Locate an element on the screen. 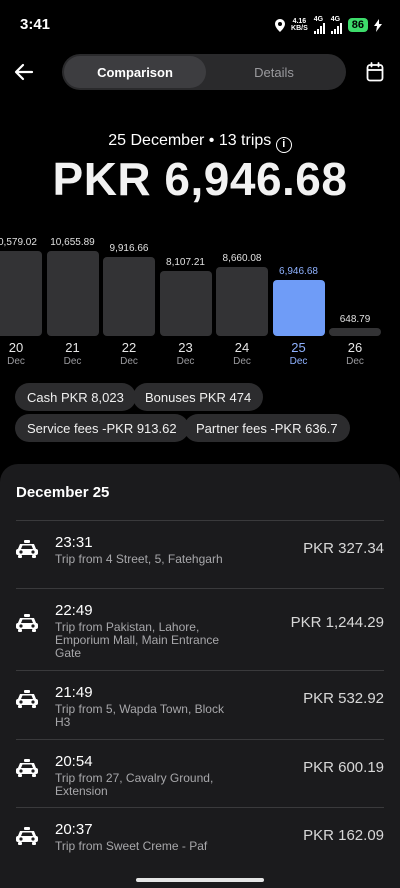 The height and width of the screenshot is (888, 400). network-type-1: 4G is located at coordinates (318, 19).